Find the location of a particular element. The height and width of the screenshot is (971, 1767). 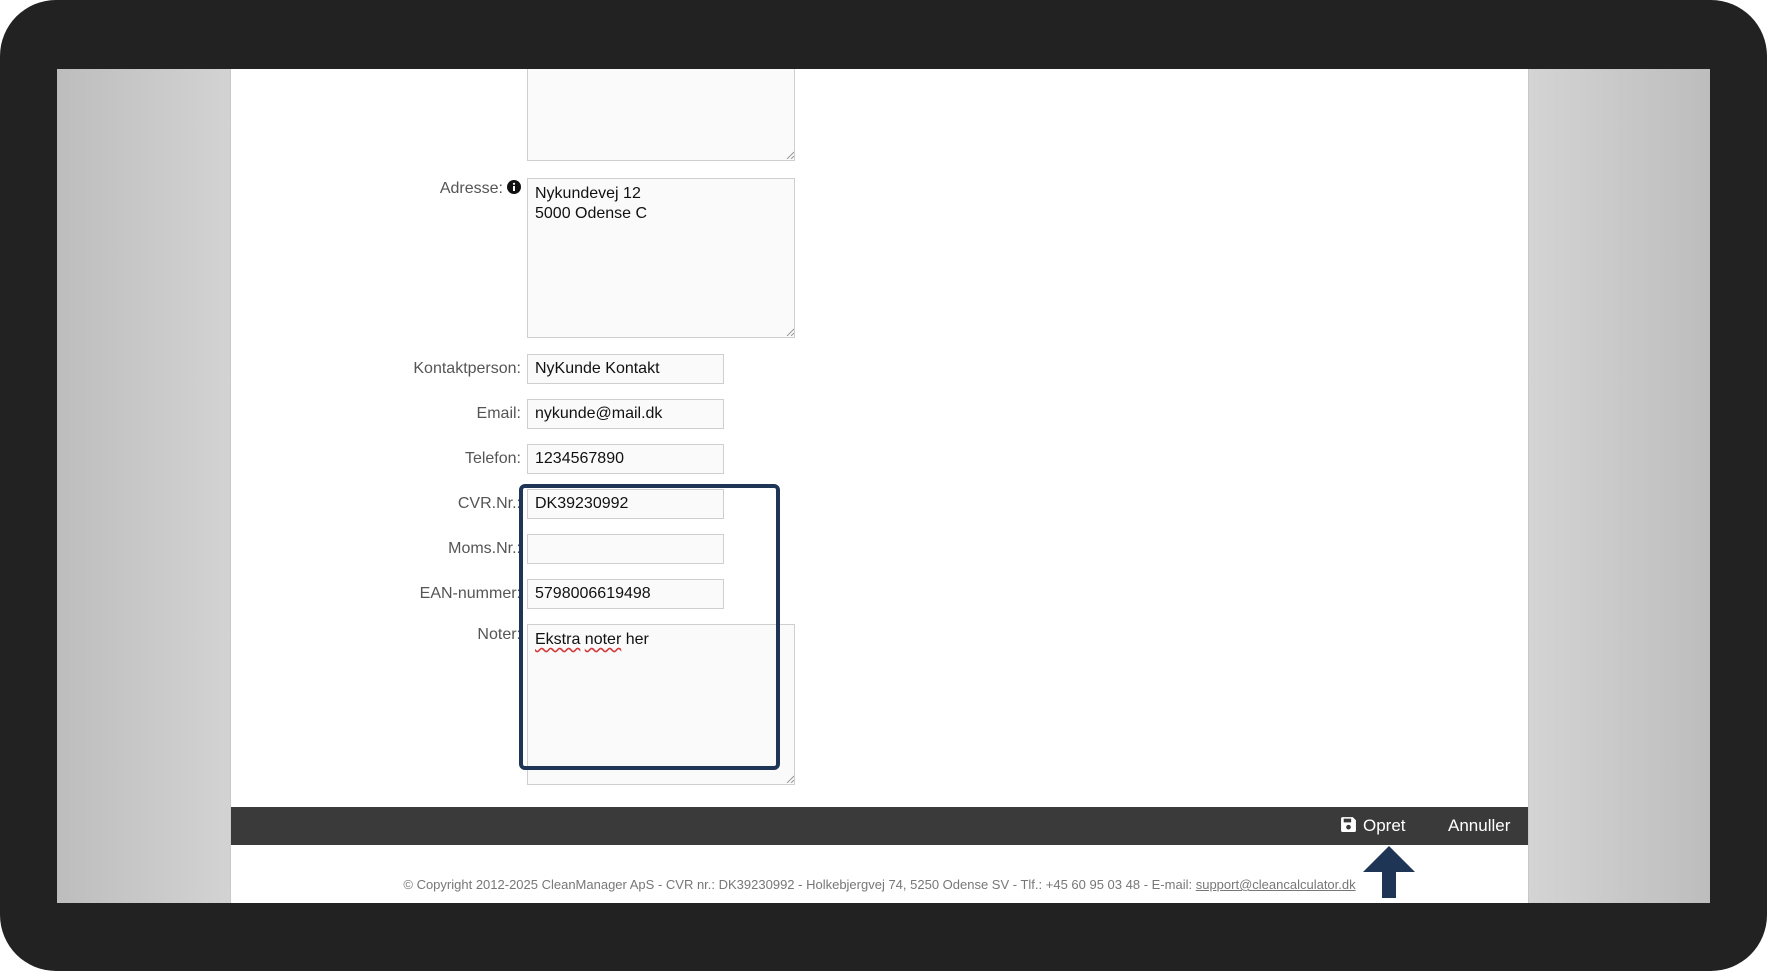

vat-label: Moms.Nr.: is located at coordinates (484, 548).